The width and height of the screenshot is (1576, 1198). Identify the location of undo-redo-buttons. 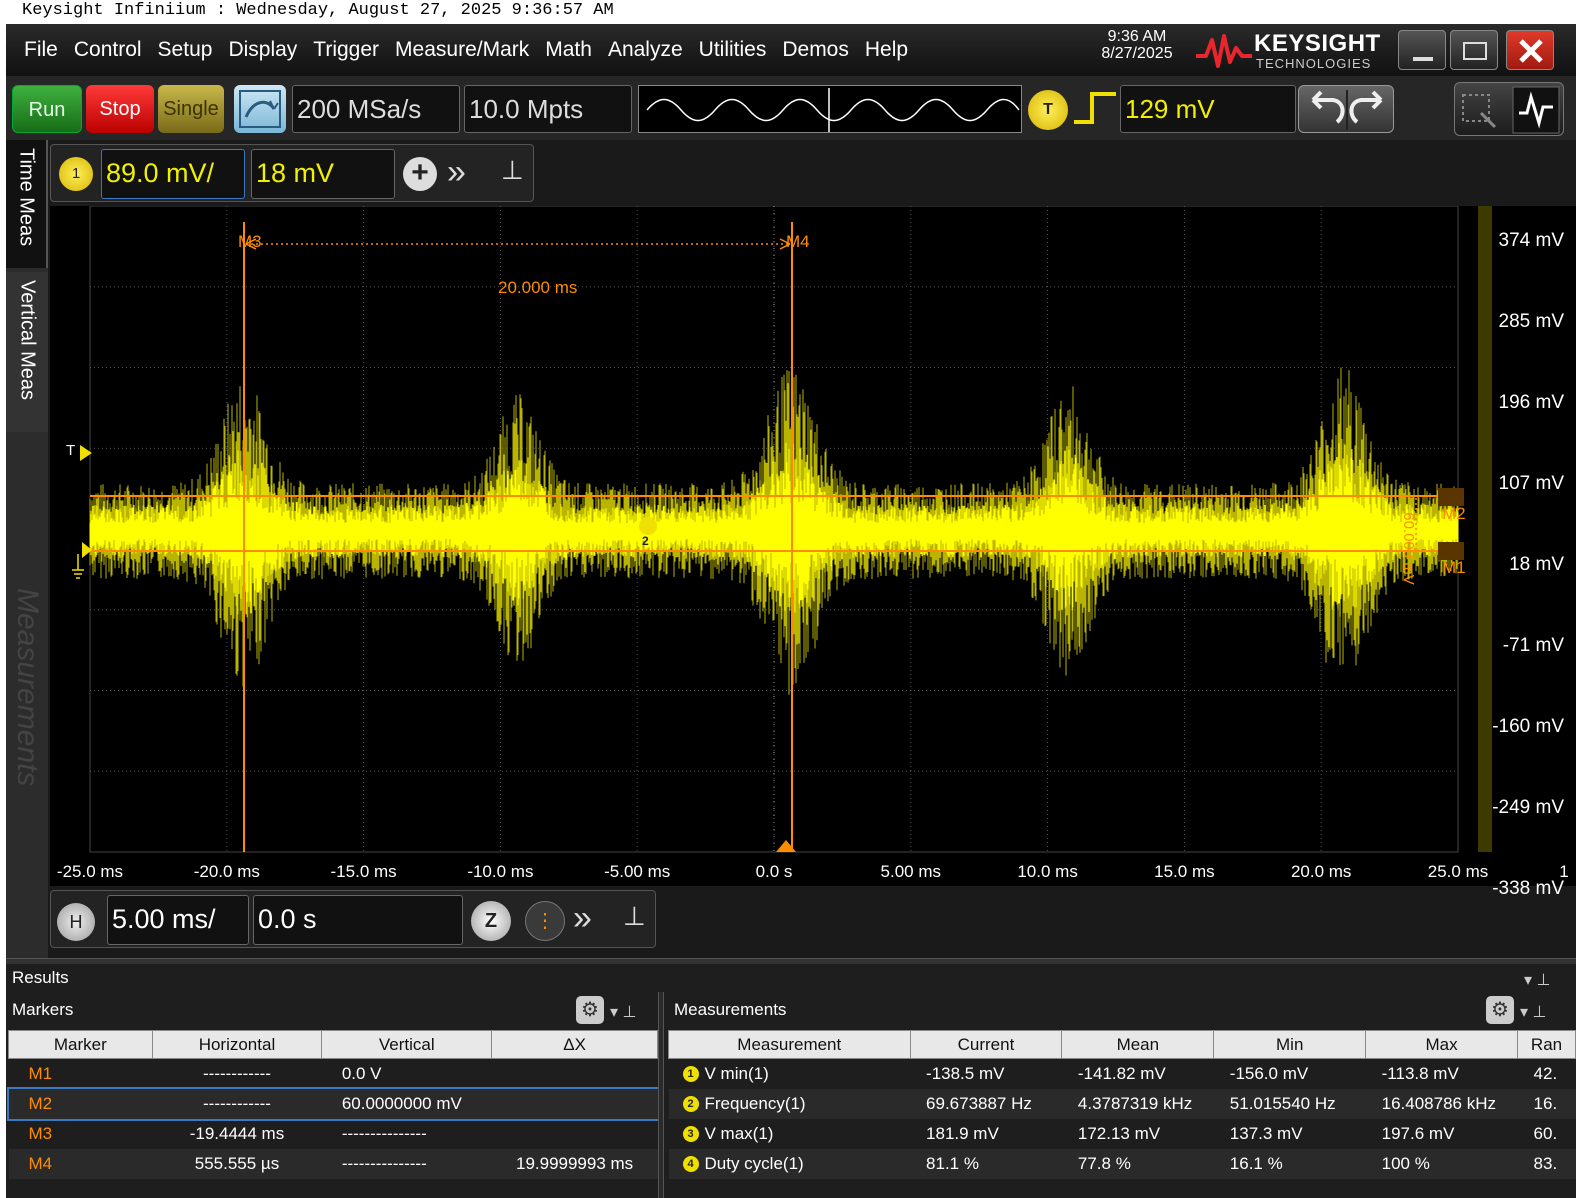
(1346, 109).